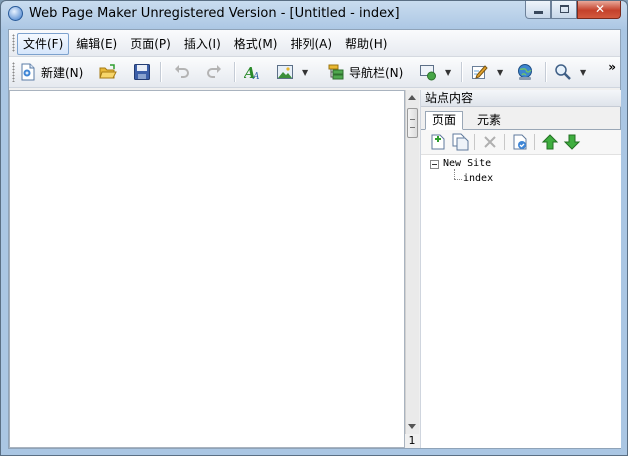 The width and height of the screenshot is (628, 456). What do you see at coordinates (489, 120) in the screenshot?
I see `tab-elements: 元素` at bounding box center [489, 120].